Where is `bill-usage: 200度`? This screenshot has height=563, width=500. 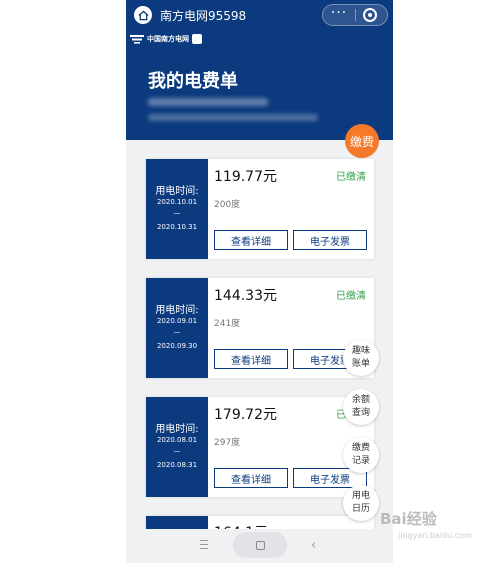
bill-usage: 200度 is located at coordinates (227, 205).